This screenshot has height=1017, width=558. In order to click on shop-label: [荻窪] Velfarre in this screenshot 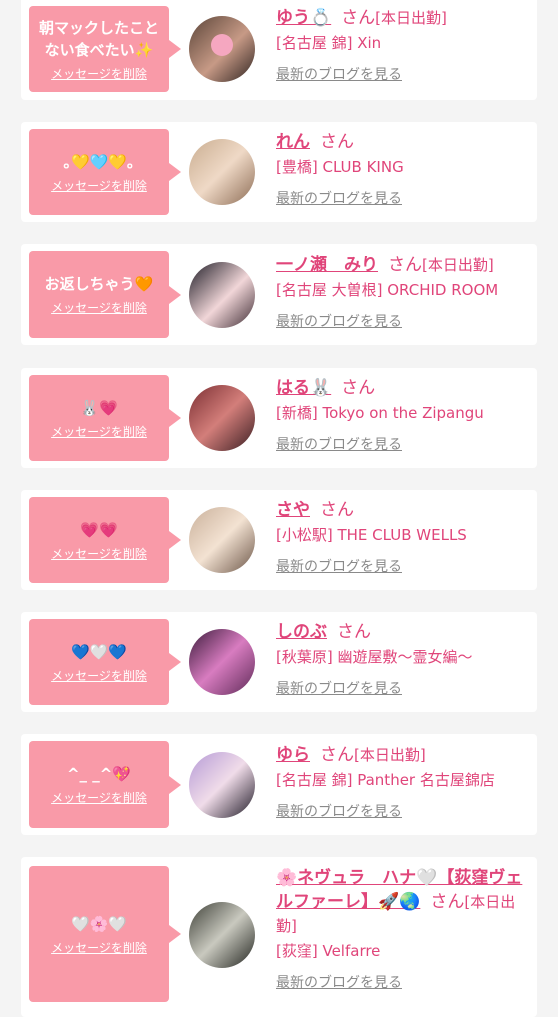, I will do `click(328, 951)`.